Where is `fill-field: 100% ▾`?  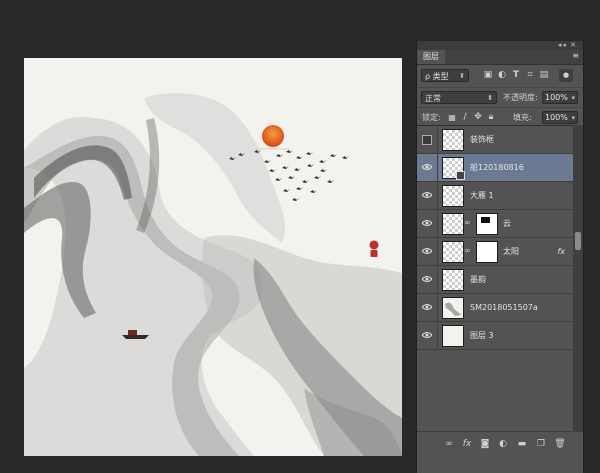
fill-field: 100% ▾ is located at coordinates (560, 117).